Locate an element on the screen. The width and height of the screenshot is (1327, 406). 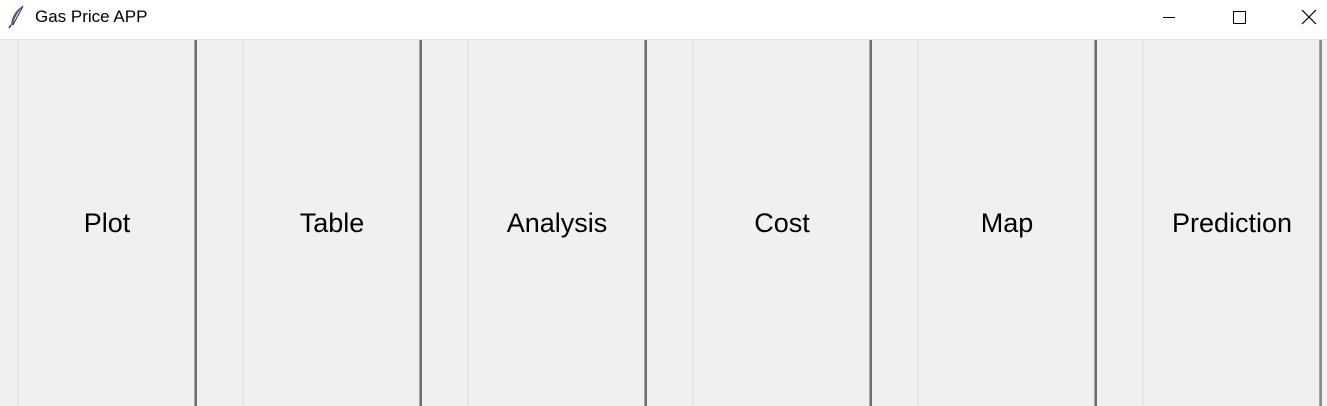
maximize-button is located at coordinates (1239, 16).